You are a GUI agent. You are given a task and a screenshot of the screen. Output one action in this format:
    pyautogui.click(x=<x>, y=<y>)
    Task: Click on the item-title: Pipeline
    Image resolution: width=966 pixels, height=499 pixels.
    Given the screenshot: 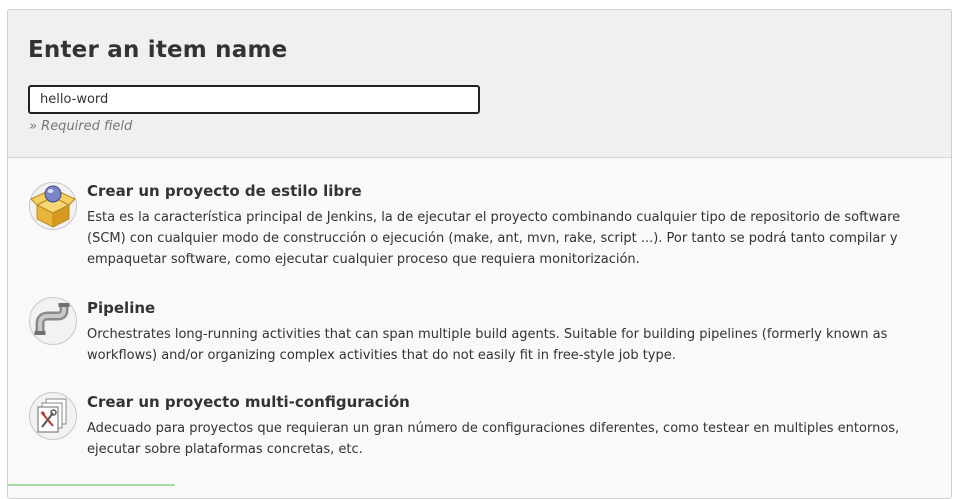 What is the action you would take?
    pyautogui.click(x=121, y=308)
    